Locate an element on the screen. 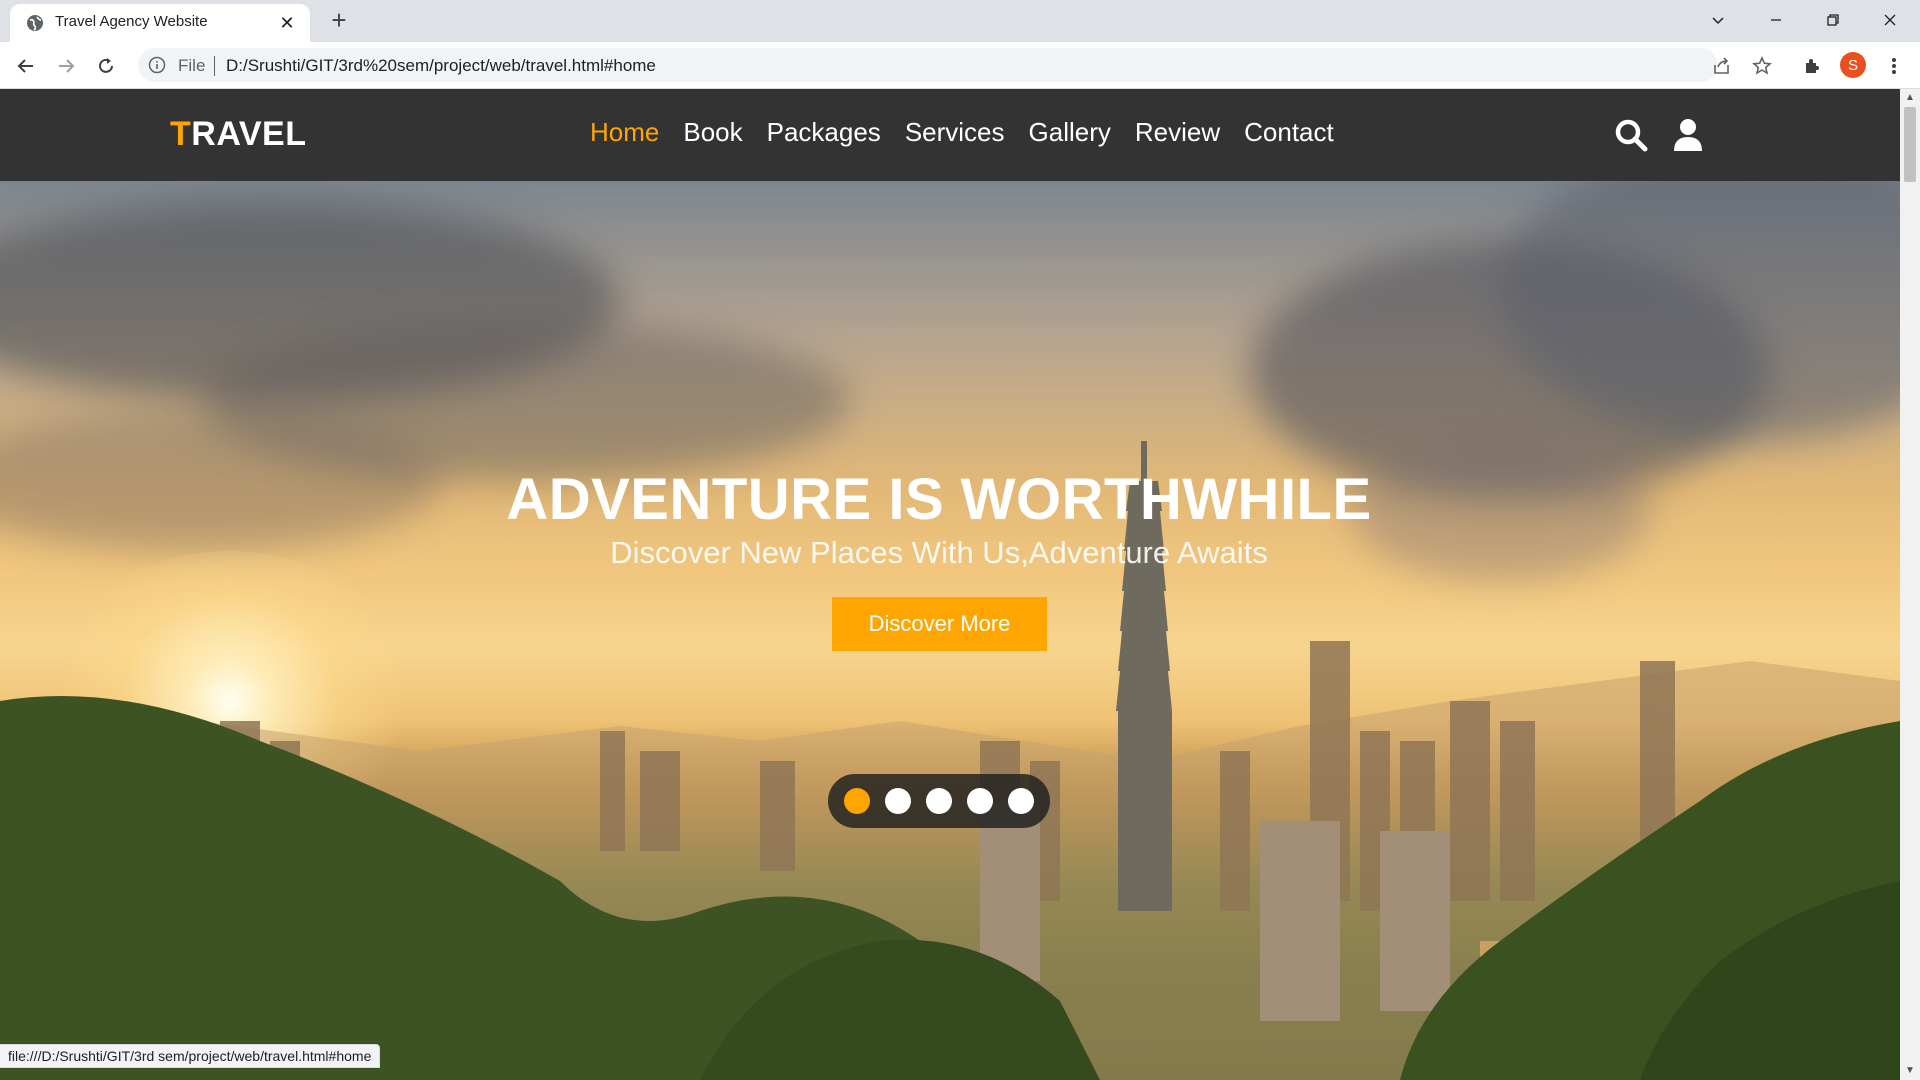 Image resolution: width=1920 pixels, height=1080 pixels. nav-link-review: Review is located at coordinates (1177, 132).